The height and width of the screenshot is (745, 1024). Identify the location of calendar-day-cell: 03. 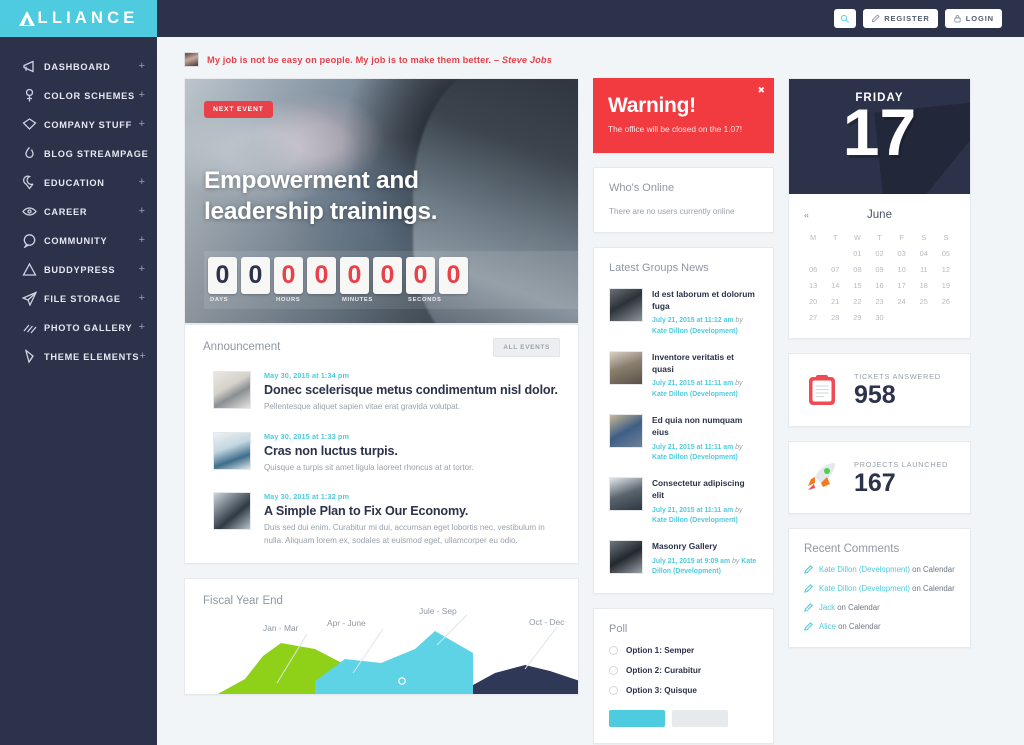
(902, 253).